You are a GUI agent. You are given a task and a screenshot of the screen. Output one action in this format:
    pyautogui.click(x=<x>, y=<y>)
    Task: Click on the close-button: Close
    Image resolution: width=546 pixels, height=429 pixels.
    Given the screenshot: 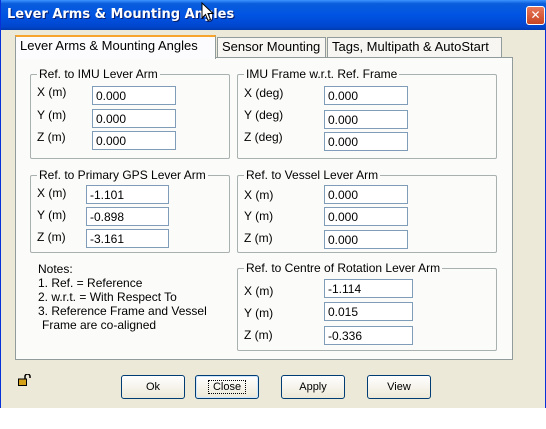 What is the action you would take?
    pyautogui.click(x=227, y=387)
    